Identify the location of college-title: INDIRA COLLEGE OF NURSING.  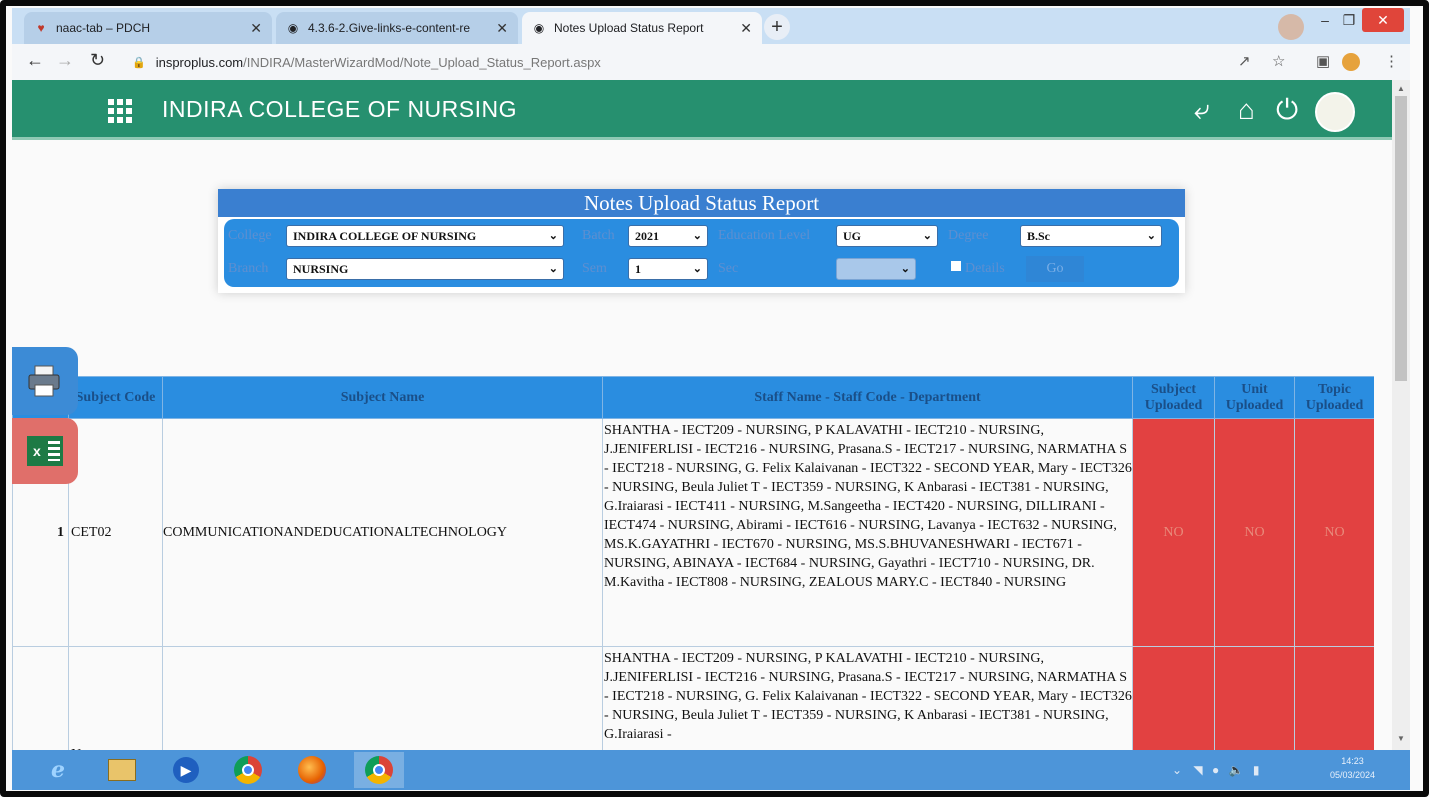
(340, 109).